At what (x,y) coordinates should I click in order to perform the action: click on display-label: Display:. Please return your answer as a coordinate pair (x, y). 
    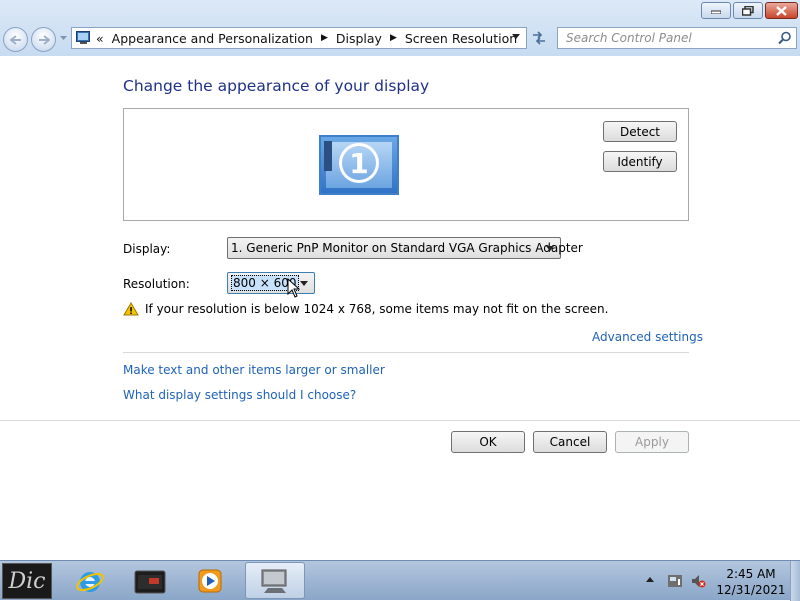
    Looking at the image, I should click on (147, 249).